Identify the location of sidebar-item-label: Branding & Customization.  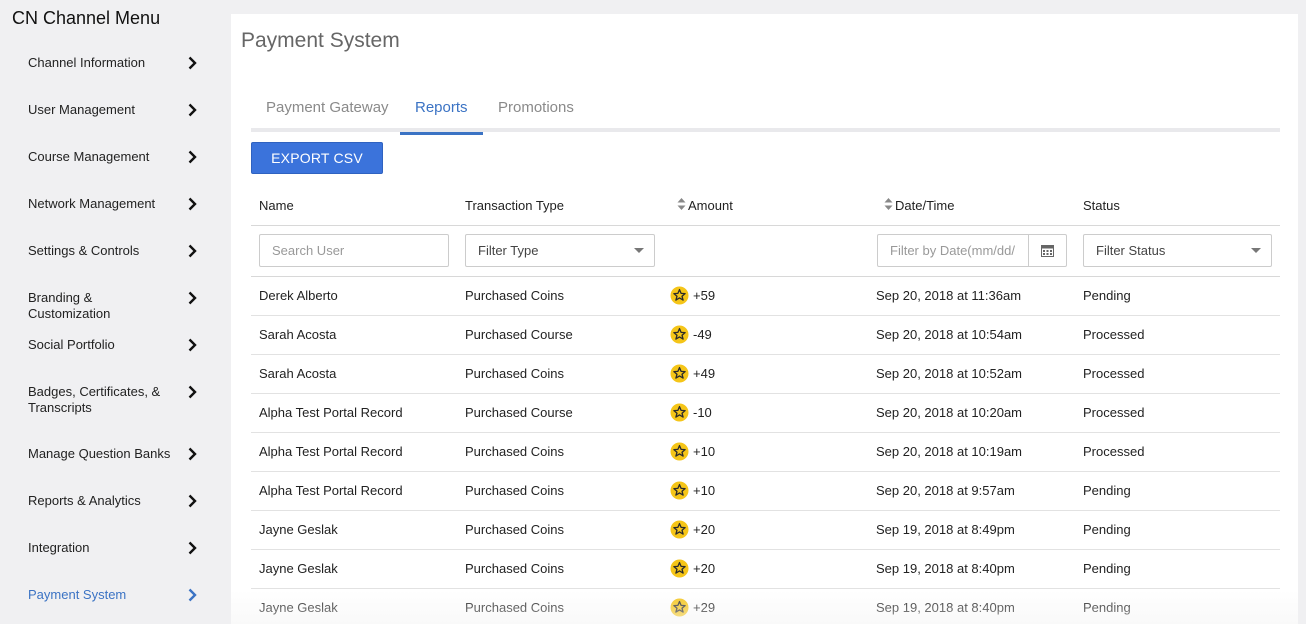
(69, 305).